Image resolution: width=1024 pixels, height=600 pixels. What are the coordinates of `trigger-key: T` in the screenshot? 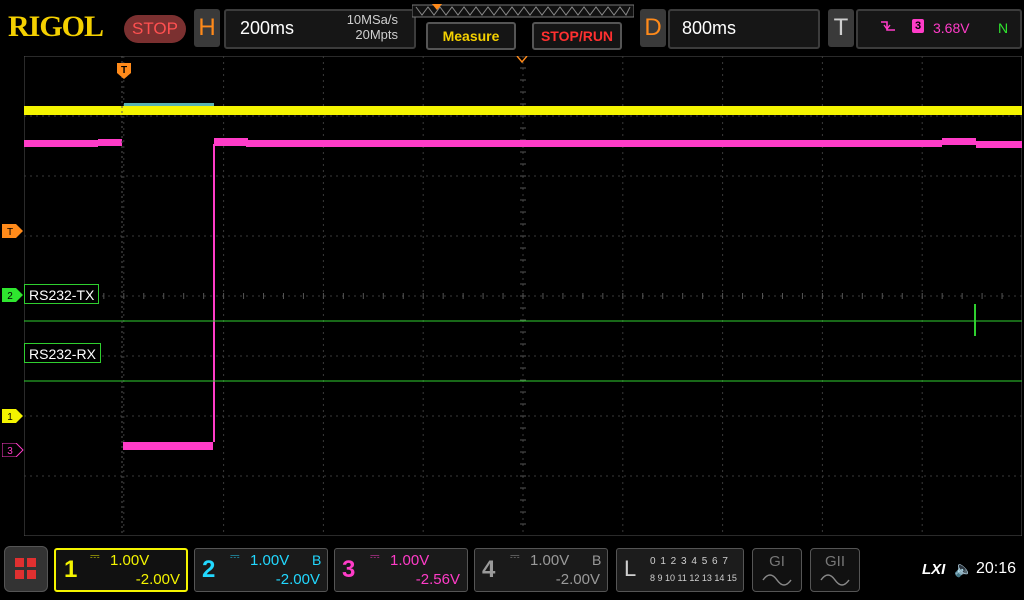 It's located at (841, 28).